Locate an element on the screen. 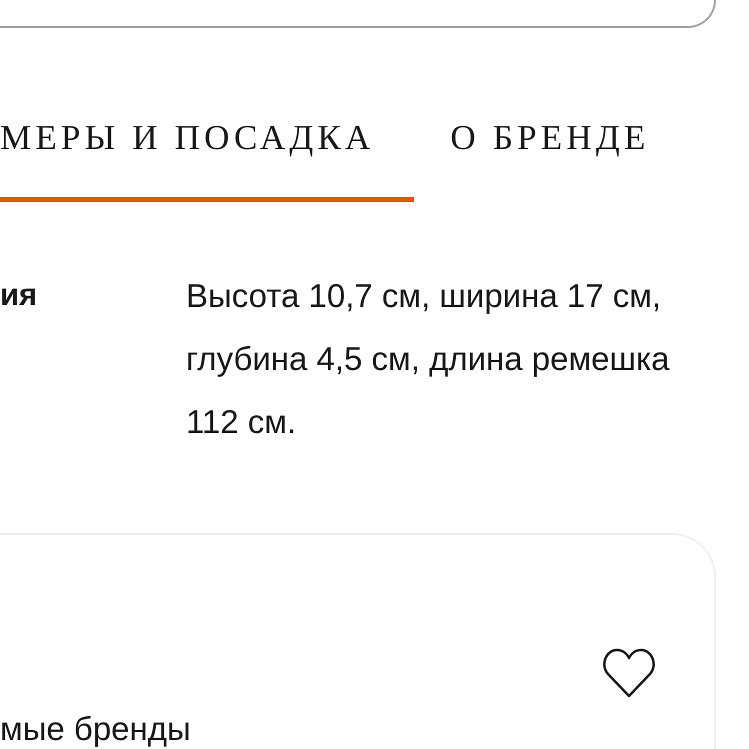 The width and height of the screenshot is (749, 749). tab: О БРЕНДЕ is located at coordinates (550, 157).